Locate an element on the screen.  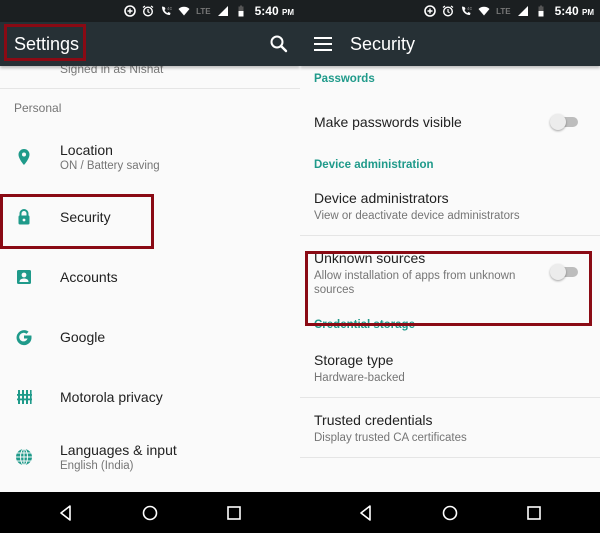
item-summary: ON / Battery saving is located at coordinates (110, 166).